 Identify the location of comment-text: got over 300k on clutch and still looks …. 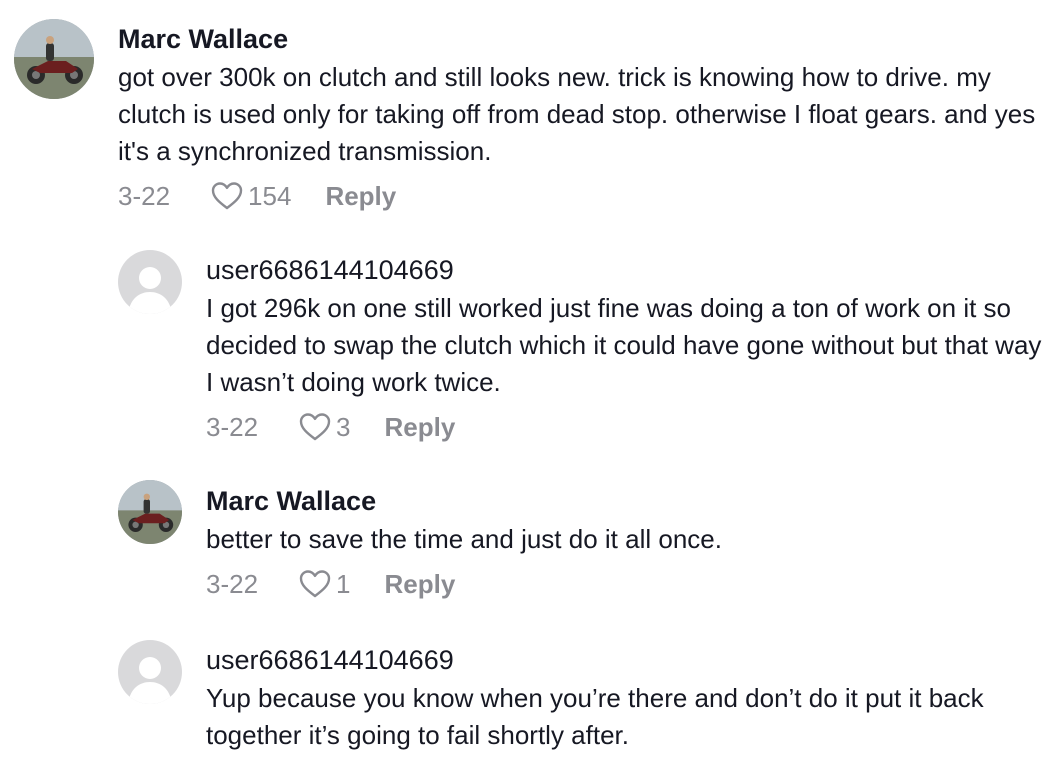
(577, 114).